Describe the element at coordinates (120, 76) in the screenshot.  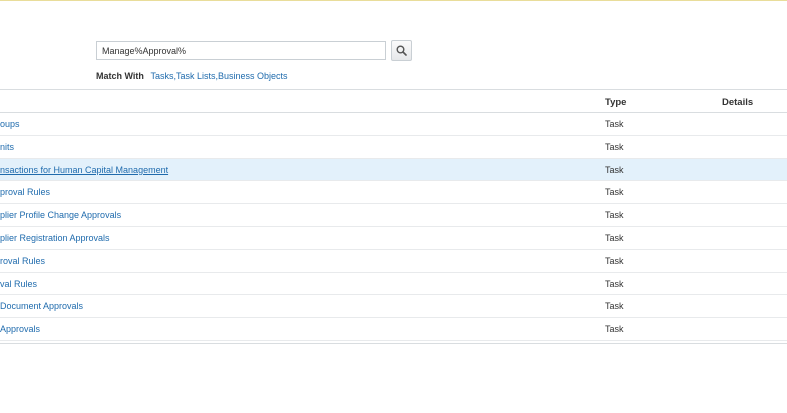
I see `match-with-label: Match With` at that location.